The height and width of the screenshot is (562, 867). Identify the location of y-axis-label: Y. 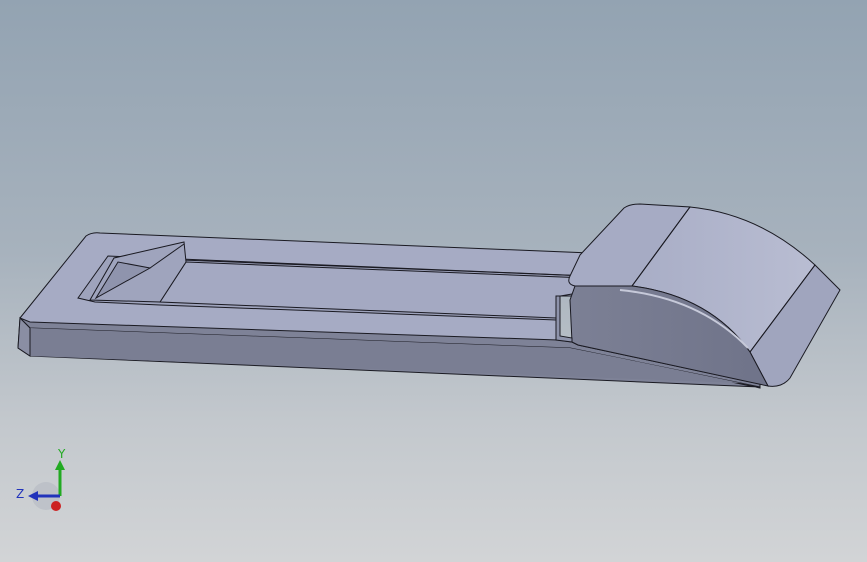
(61, 454).